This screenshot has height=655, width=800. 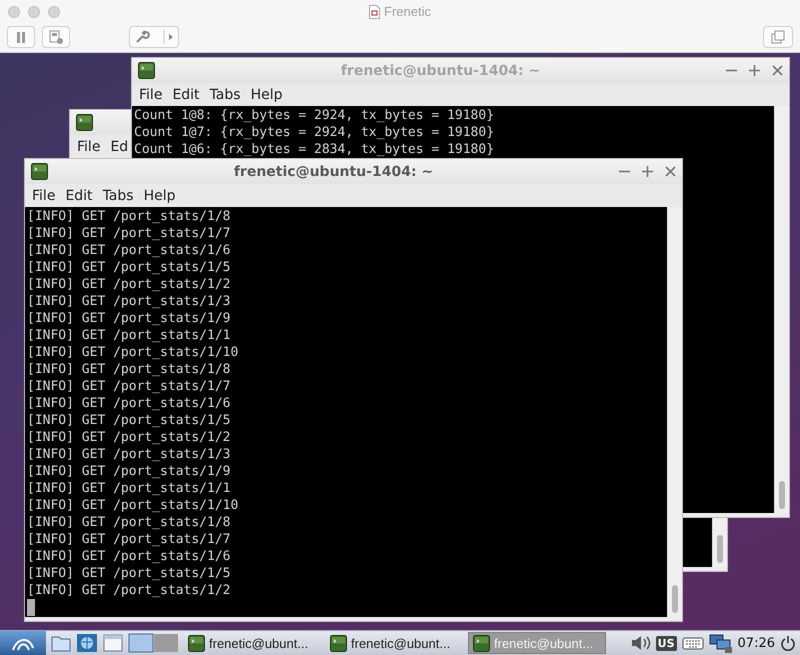 I want to click on window-mode-button, so click(x=778, y=37).